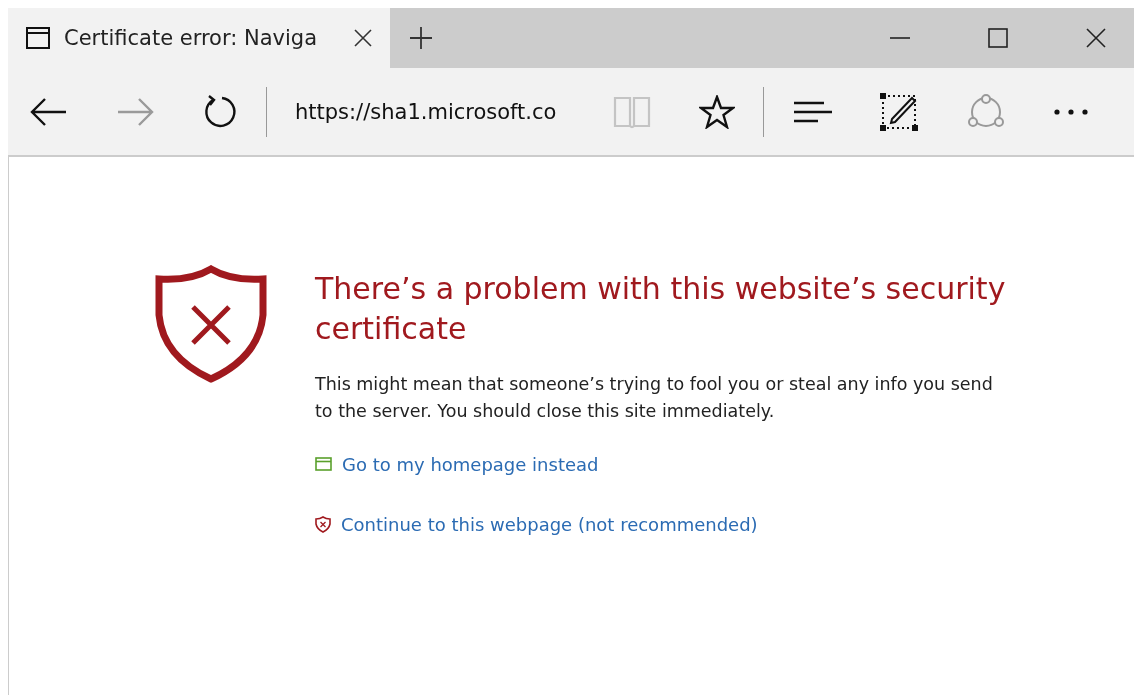 The height and width of the screenshot is (695, 1134). What do you see at coordinates (49, 111) in the screenshot?
I see `back-icon` at bounding box center [49, 111].